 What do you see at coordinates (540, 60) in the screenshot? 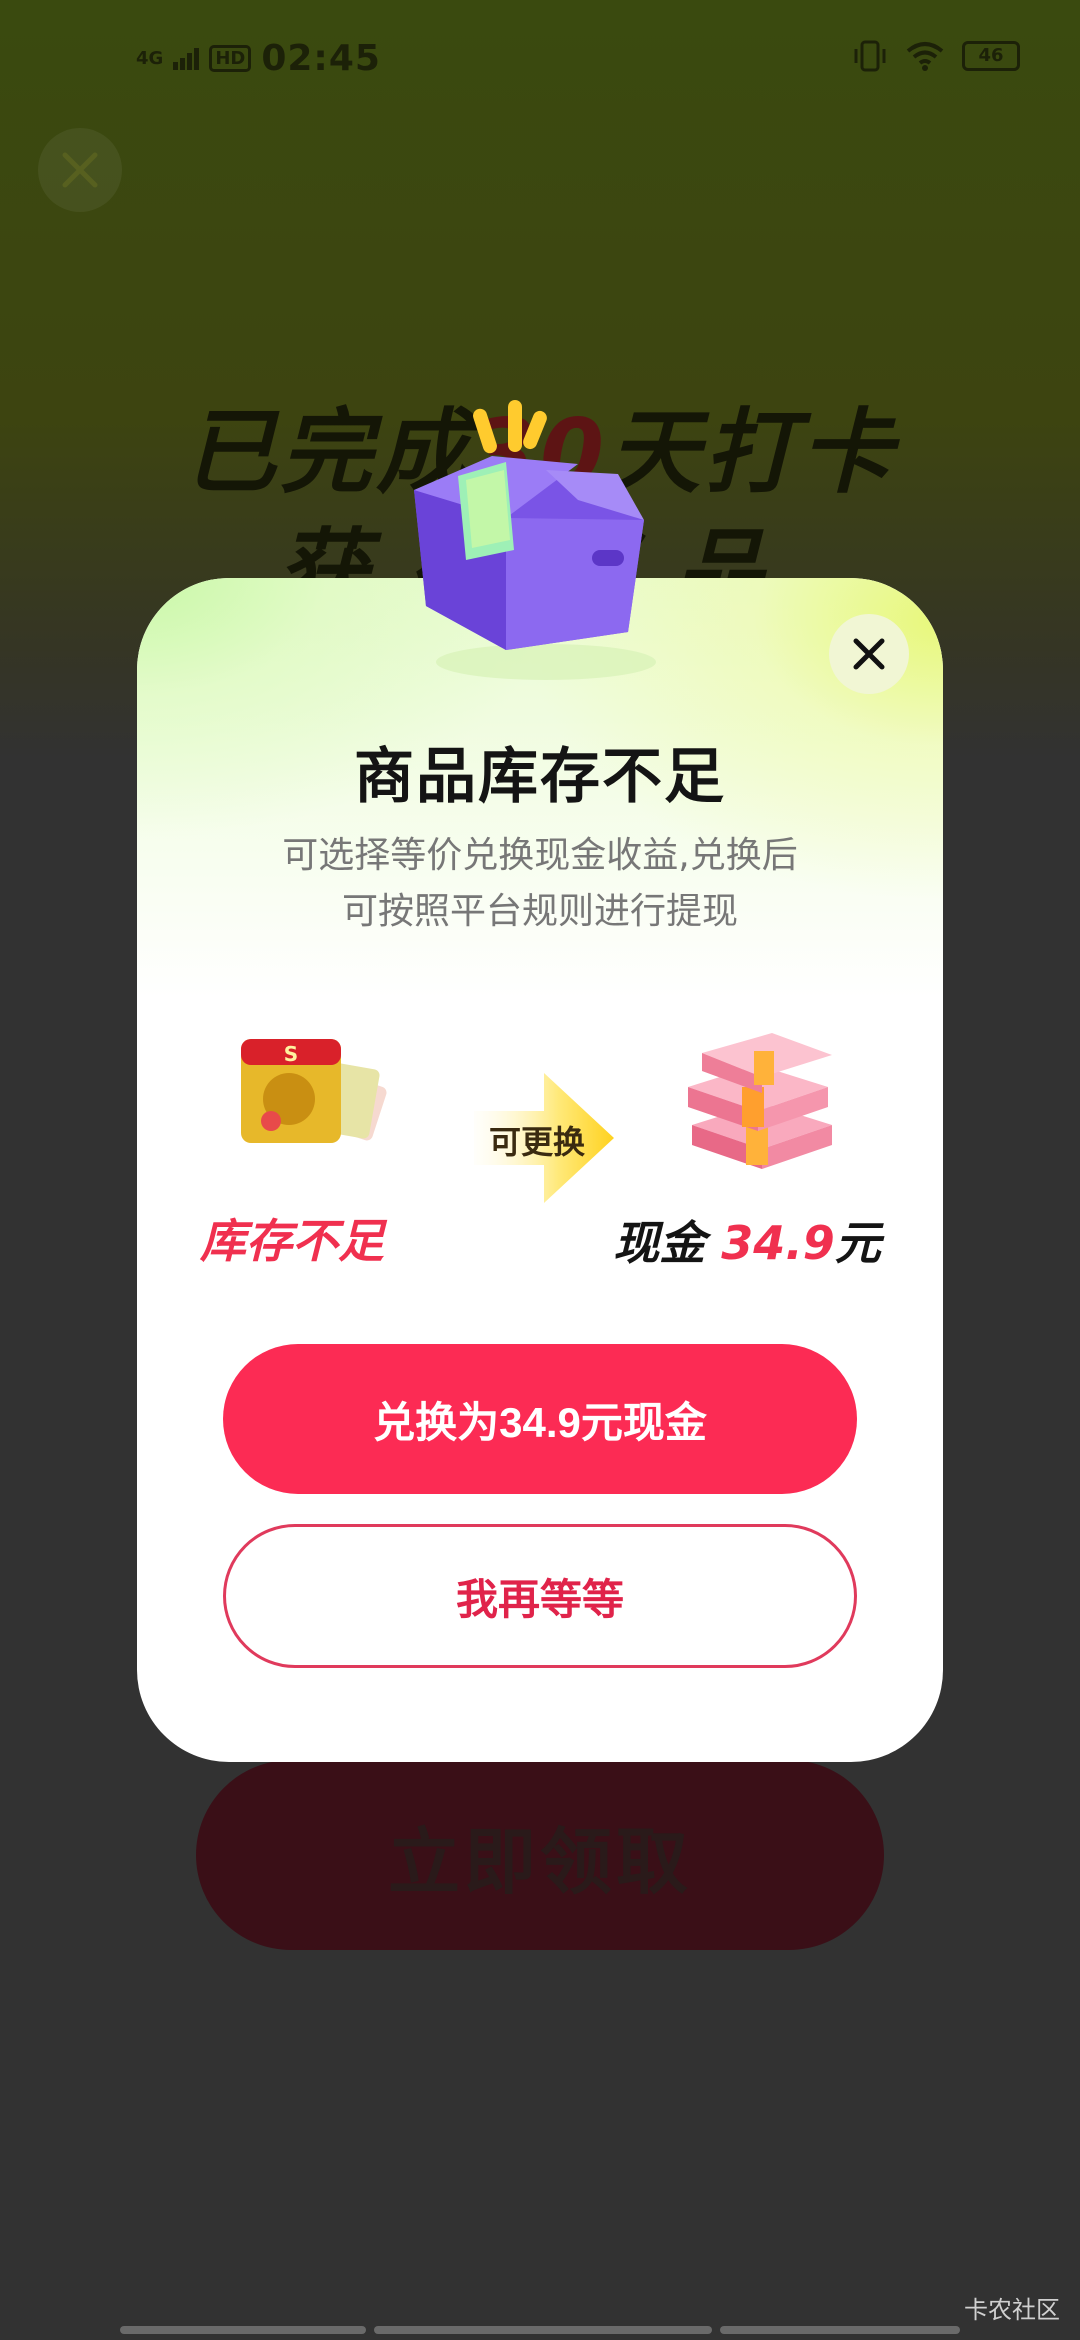
I see `status-bar: 4G HD 02:45 46` at bounding box center [540, 60].